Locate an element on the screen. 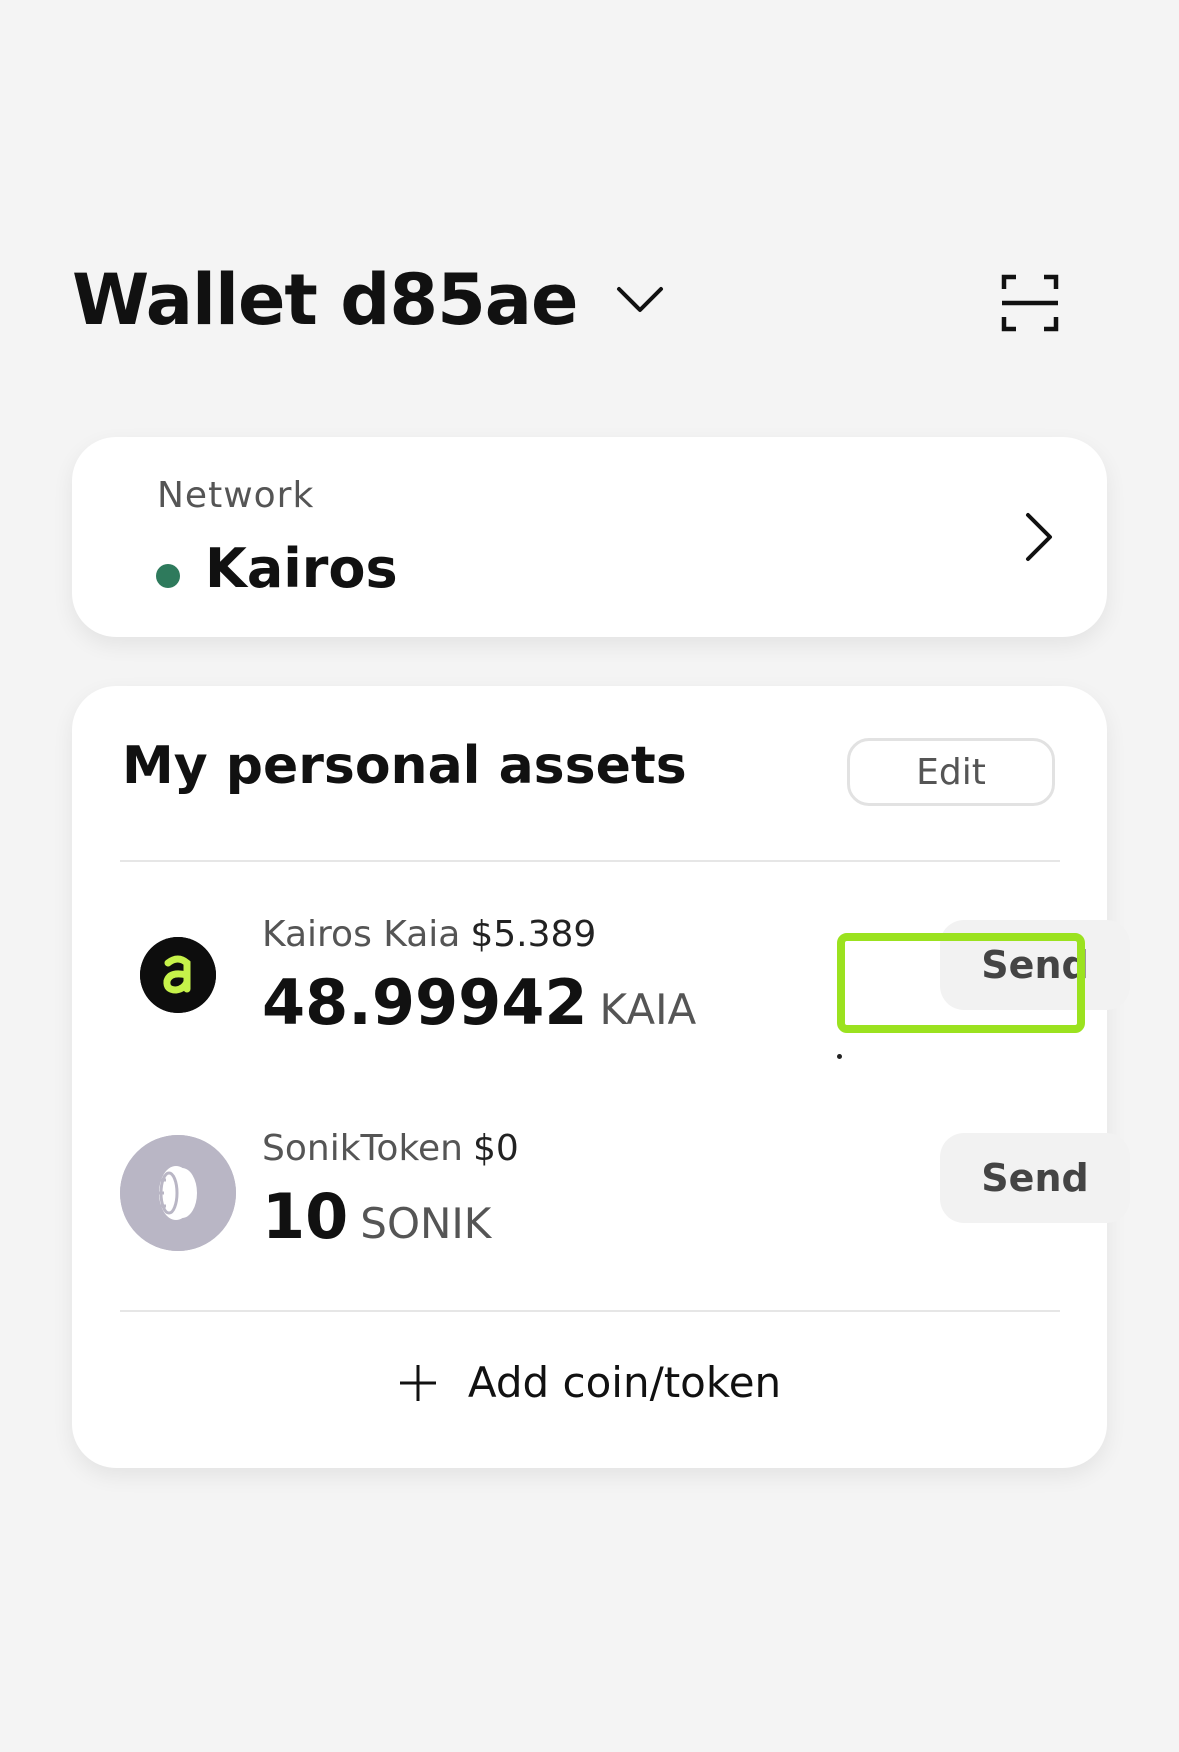 The image size is (1179, 1752). token-amount-line: 10 SONIK is located at coordinates (376, 1216).